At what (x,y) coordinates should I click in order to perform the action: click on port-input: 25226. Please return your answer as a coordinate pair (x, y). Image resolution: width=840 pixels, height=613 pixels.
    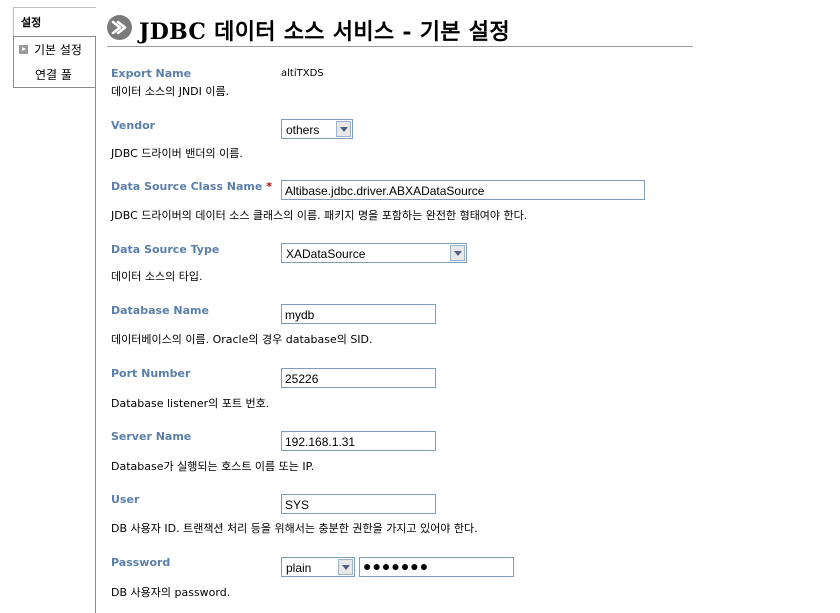
    Looking at the image, I should click on (358, 378).